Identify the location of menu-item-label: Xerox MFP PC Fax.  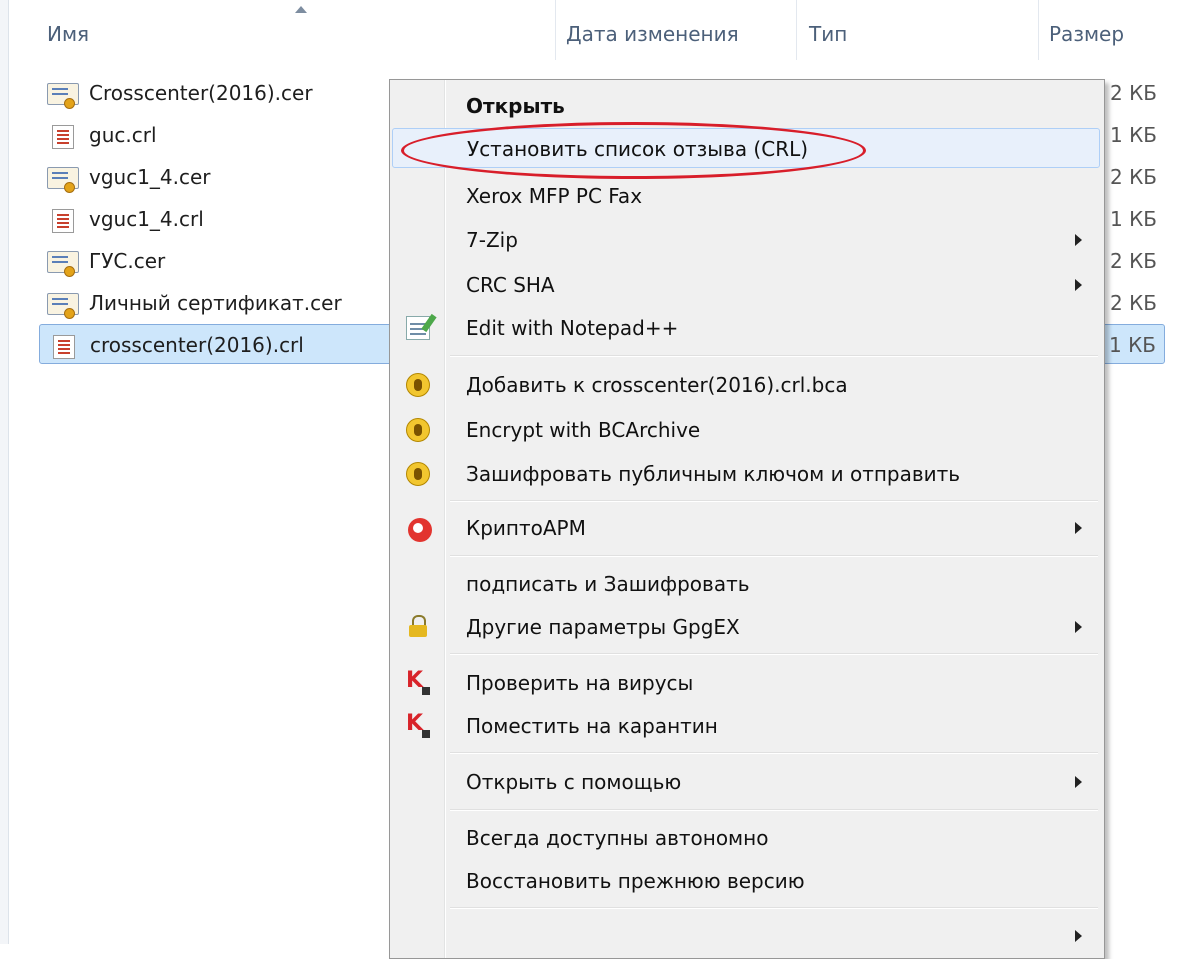
(554, 196).